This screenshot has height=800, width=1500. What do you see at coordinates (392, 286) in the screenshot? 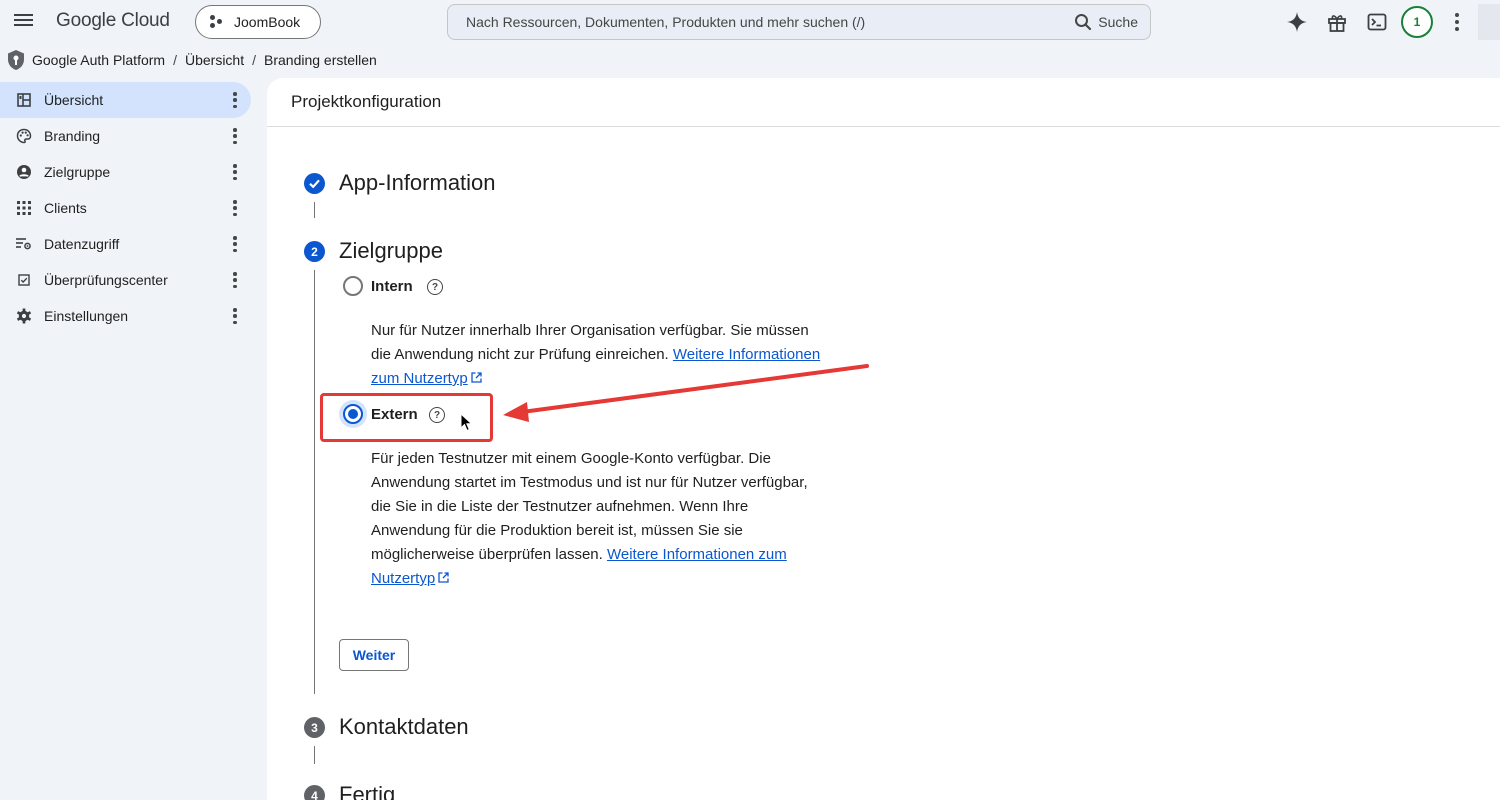
I see `radio-label-intern: Intern` at bounding box center [392, 286].